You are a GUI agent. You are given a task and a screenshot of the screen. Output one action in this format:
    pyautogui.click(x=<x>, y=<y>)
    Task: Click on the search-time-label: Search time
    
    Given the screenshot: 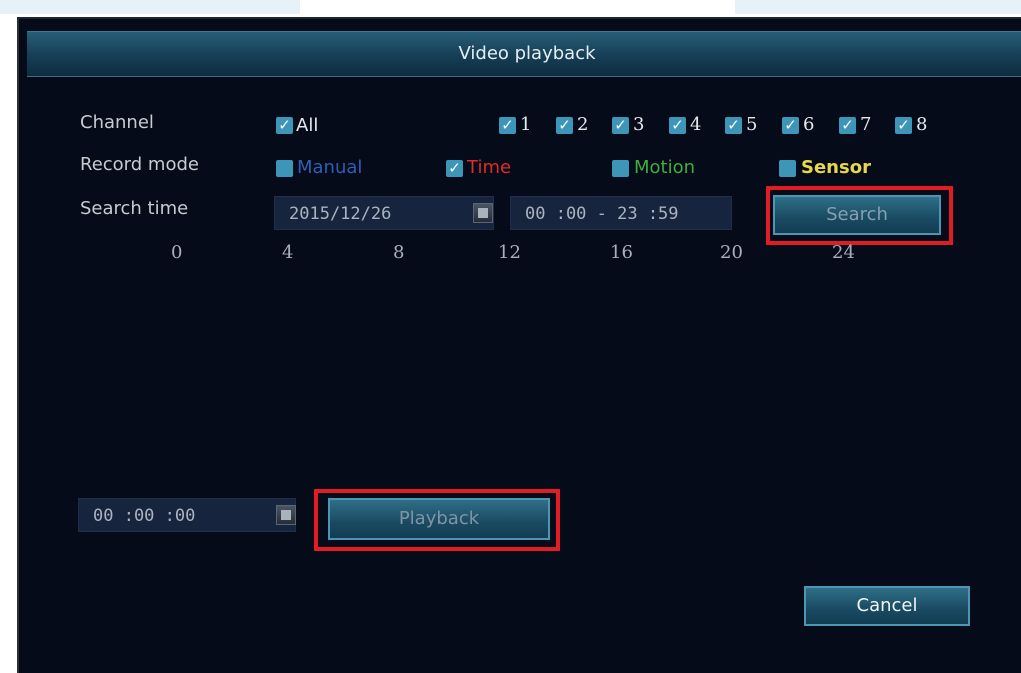 What is the action you would take?
    pyautogui.click(x=134, y=208)
    